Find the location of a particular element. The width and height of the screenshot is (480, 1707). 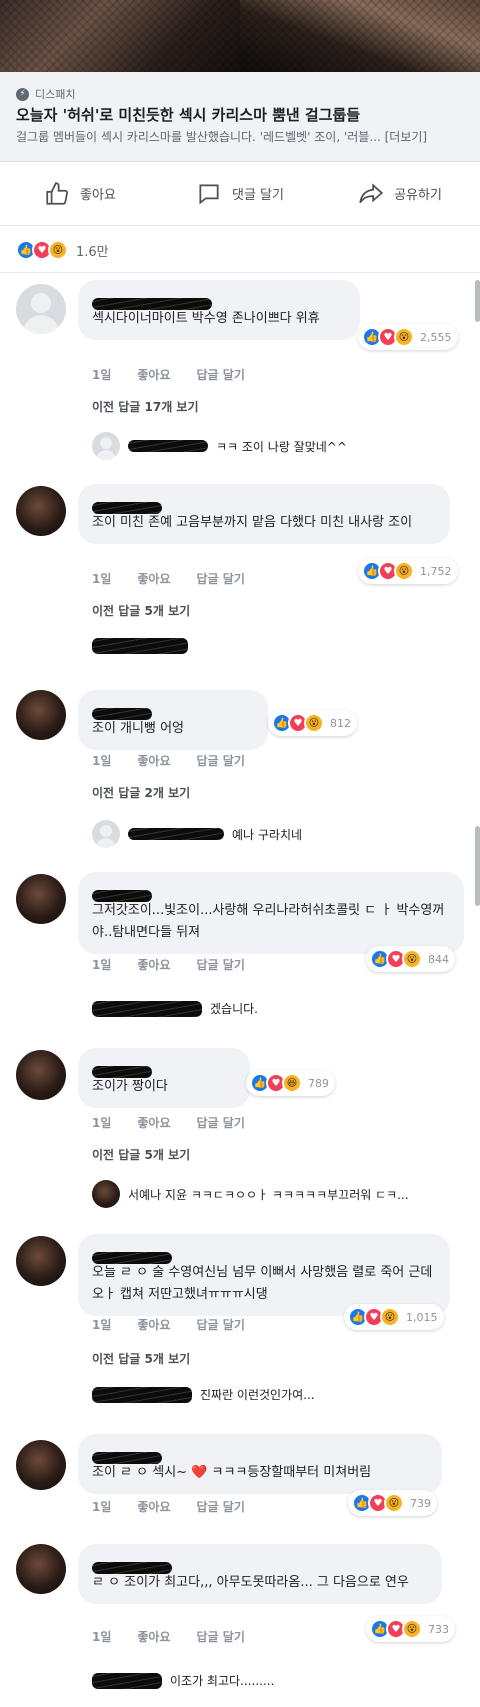

like-button: 좋아요 is located at coordinates (80, 193).